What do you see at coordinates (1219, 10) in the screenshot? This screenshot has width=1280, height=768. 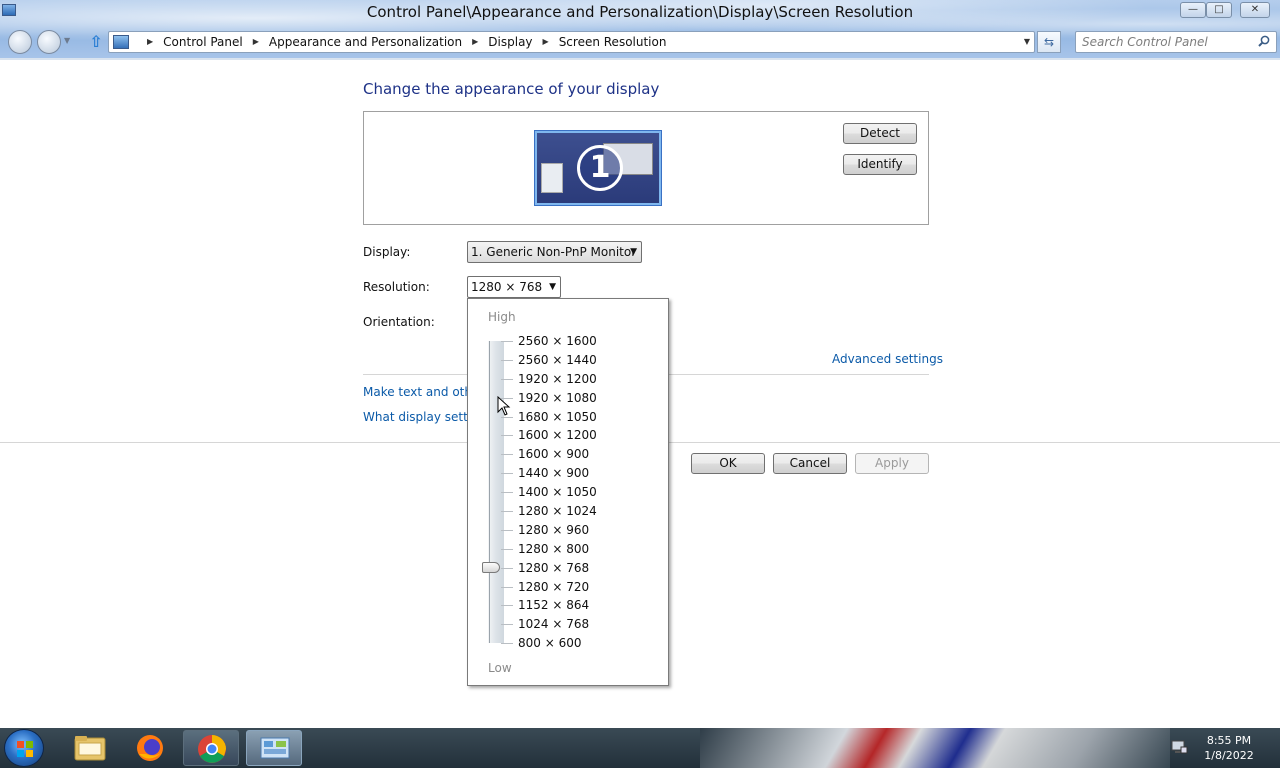 I see `maximize-button: □` at bounding box center [1219, 10].